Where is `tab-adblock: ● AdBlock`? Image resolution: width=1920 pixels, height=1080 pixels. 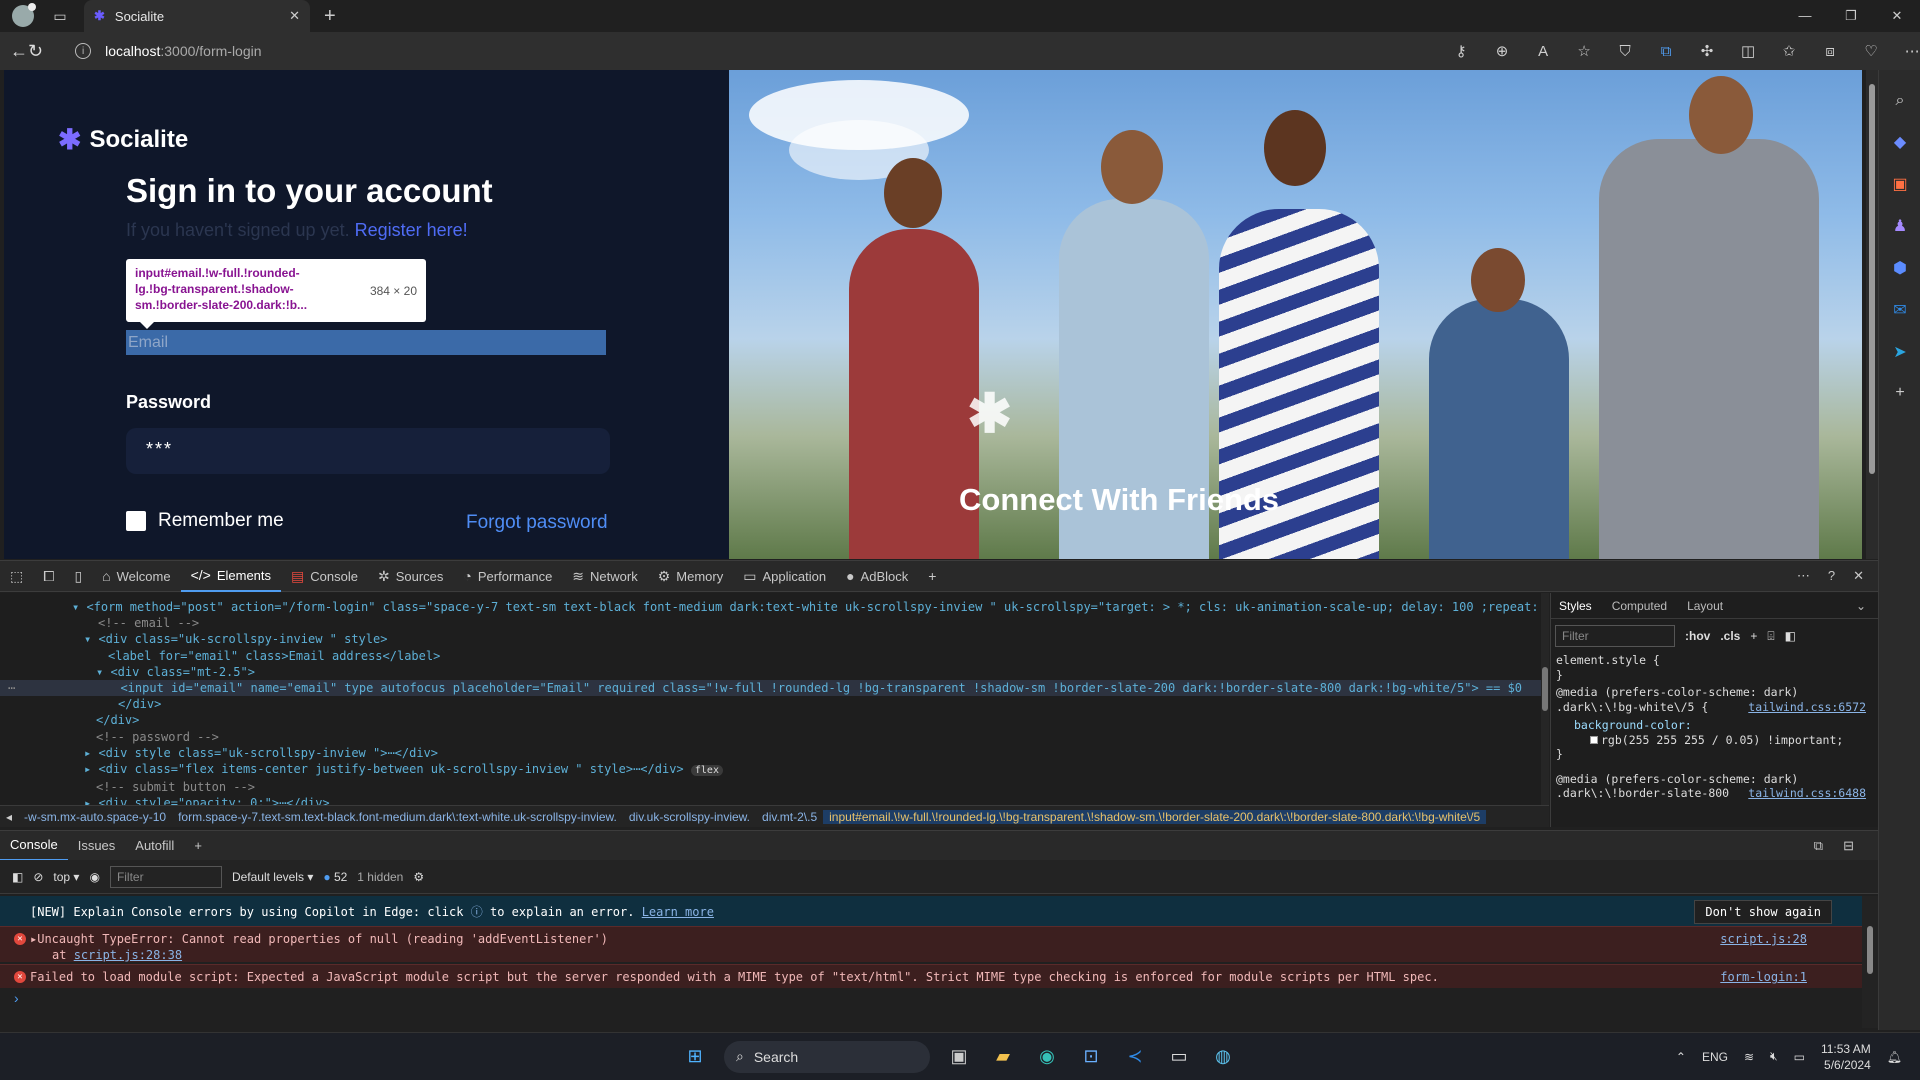 tab-adblock: ● AdBlock is located at coordinates (877, 576).